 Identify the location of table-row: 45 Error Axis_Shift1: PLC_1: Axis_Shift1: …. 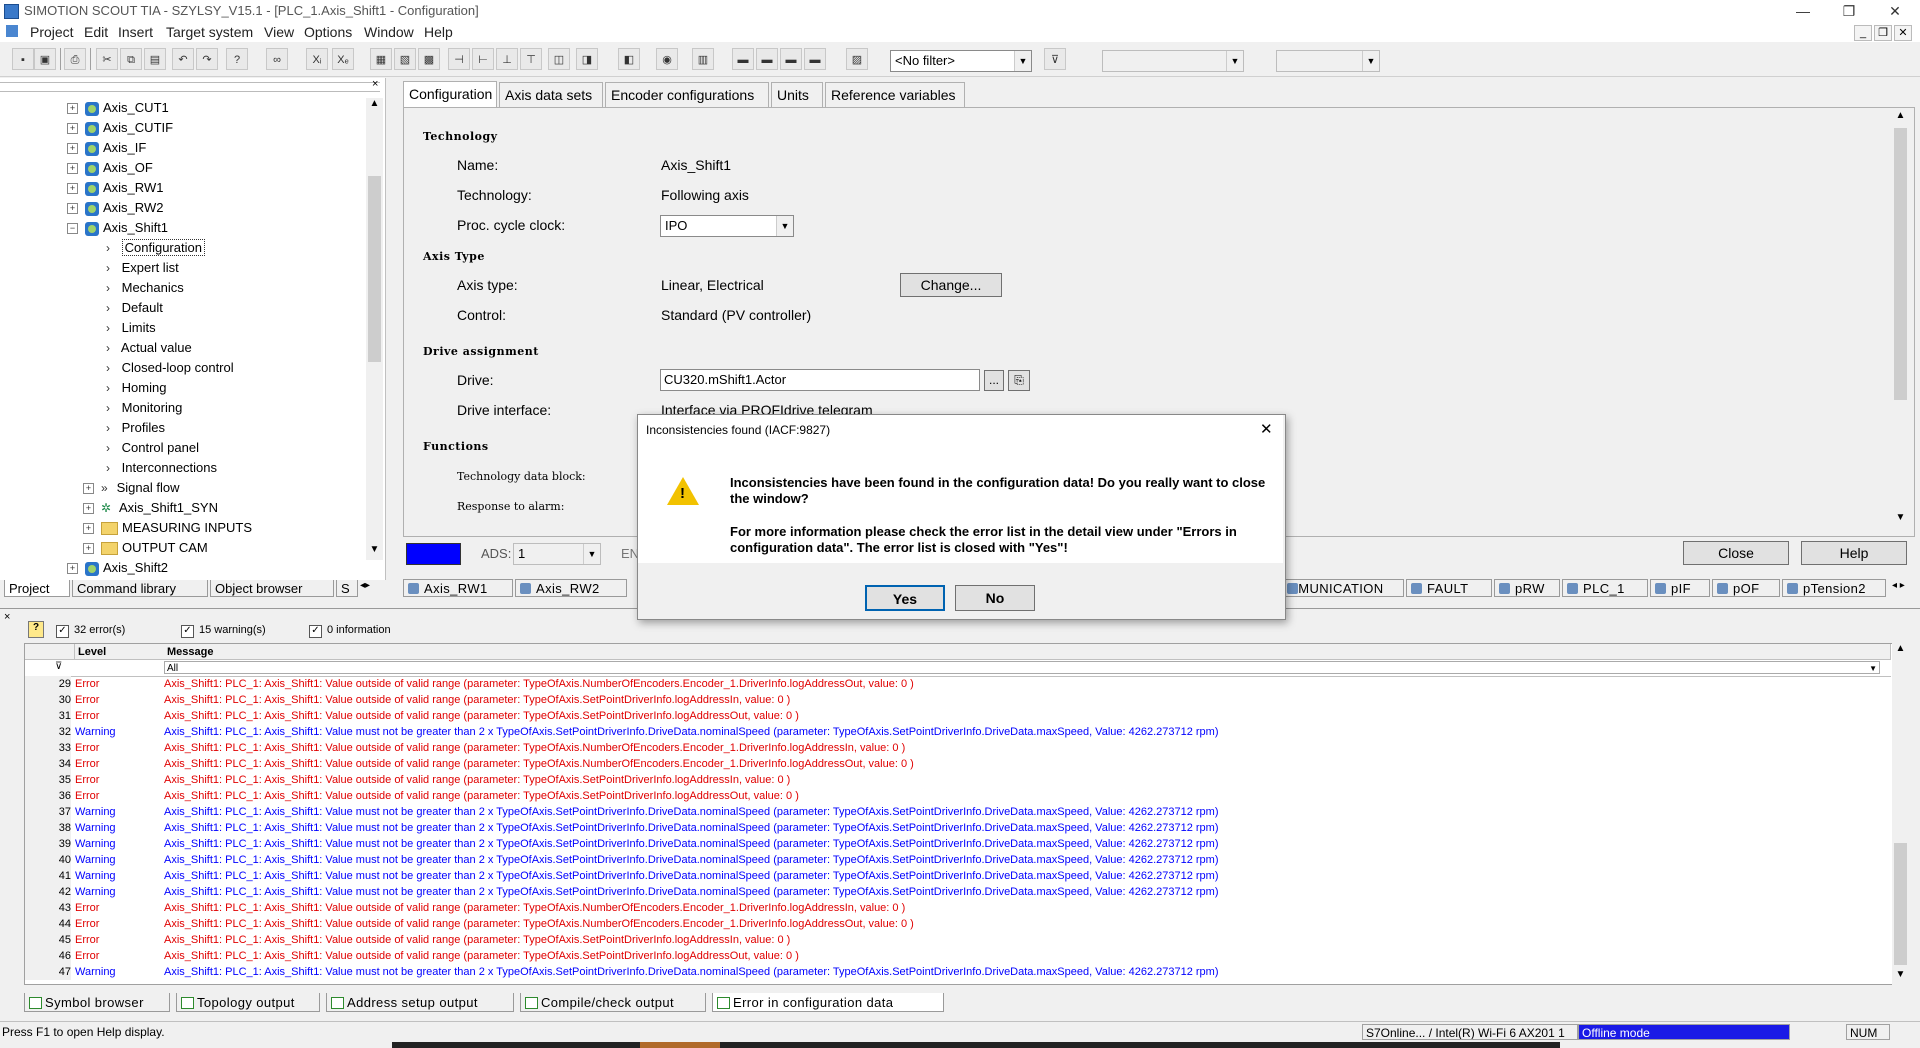
(958, 940).